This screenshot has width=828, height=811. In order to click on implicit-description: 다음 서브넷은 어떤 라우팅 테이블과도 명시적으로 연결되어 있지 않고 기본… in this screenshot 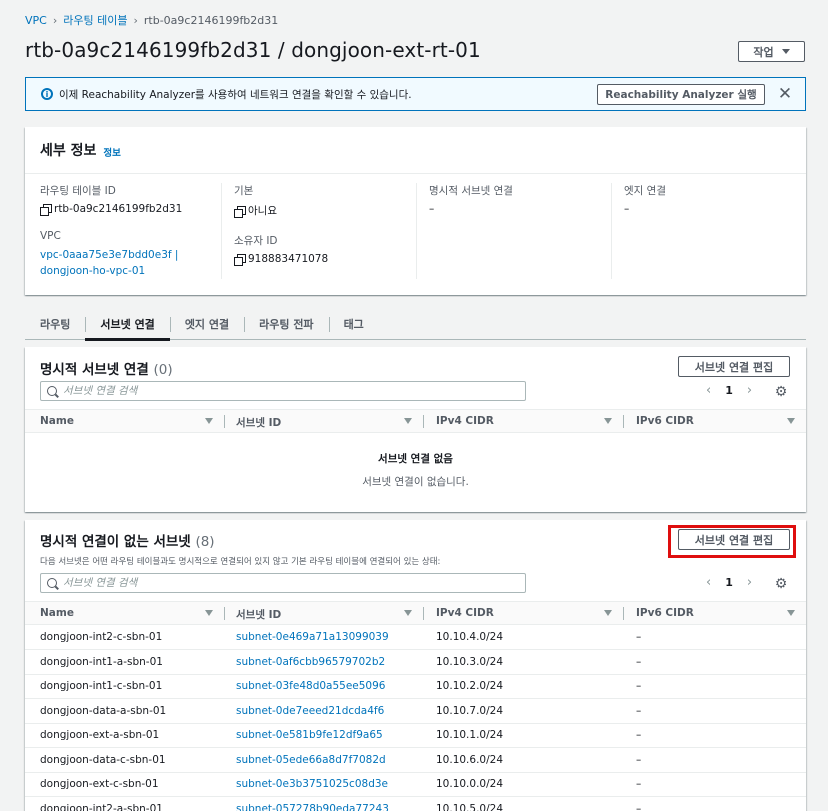, I will do `click(240, 562)`.